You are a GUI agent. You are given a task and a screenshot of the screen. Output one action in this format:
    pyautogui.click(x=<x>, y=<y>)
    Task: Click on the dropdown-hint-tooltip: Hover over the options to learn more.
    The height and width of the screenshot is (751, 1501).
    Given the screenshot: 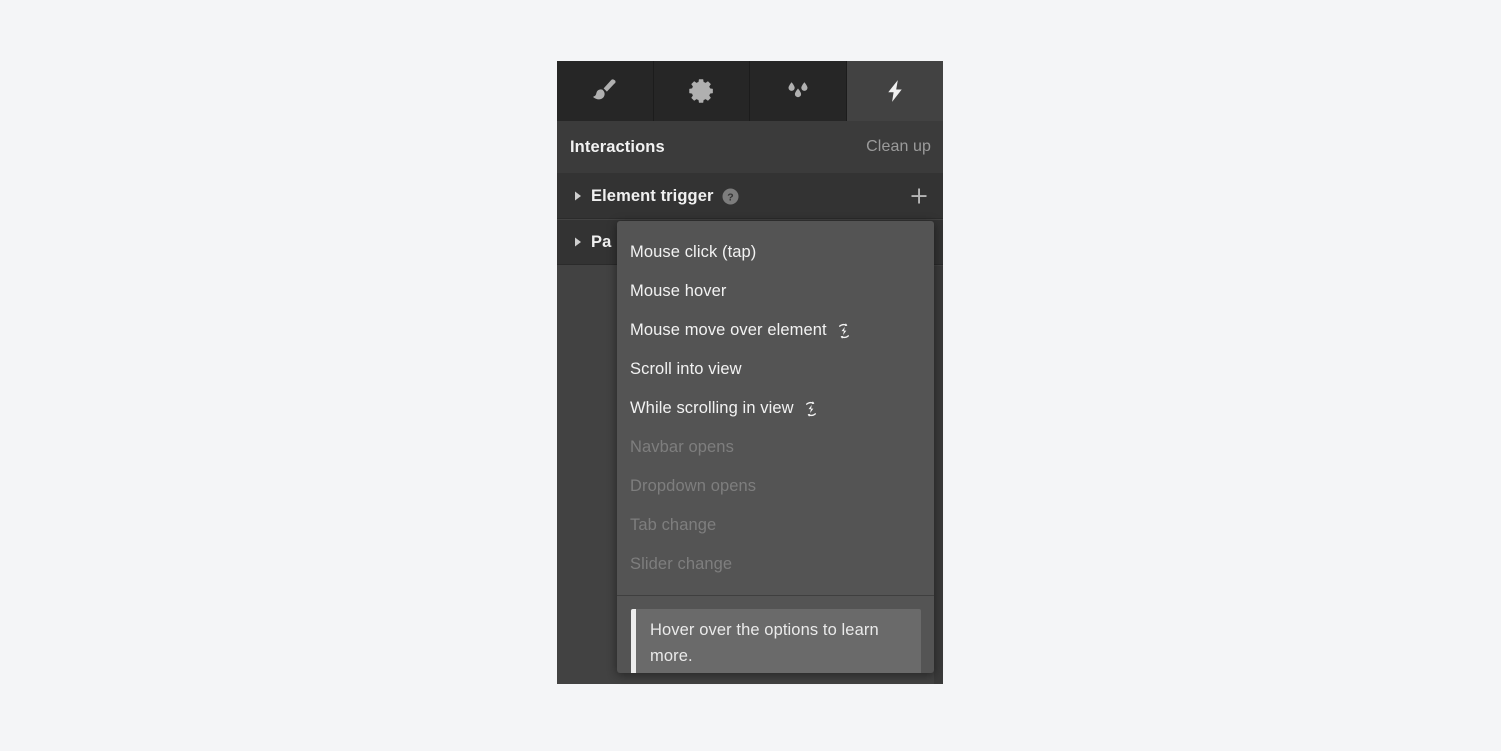 What is the action you would take?
    pyautogui.click(x=776, y=641)
    